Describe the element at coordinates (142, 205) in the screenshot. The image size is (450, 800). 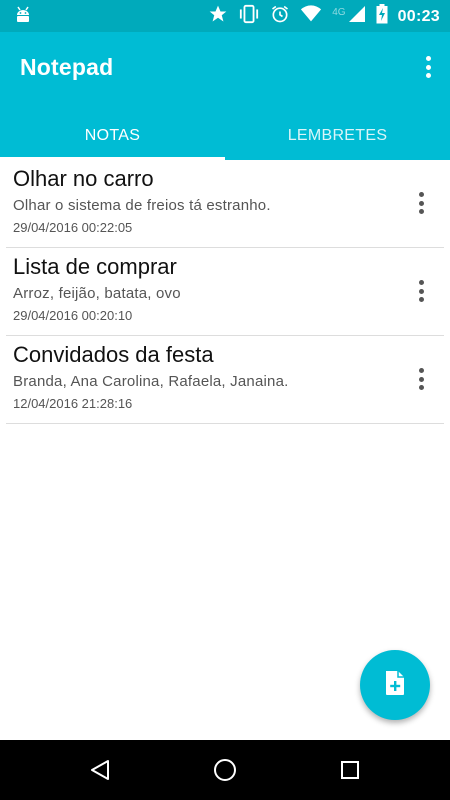
I see `note-body: Olhar o sistema de freios tá estranho.` at that location.